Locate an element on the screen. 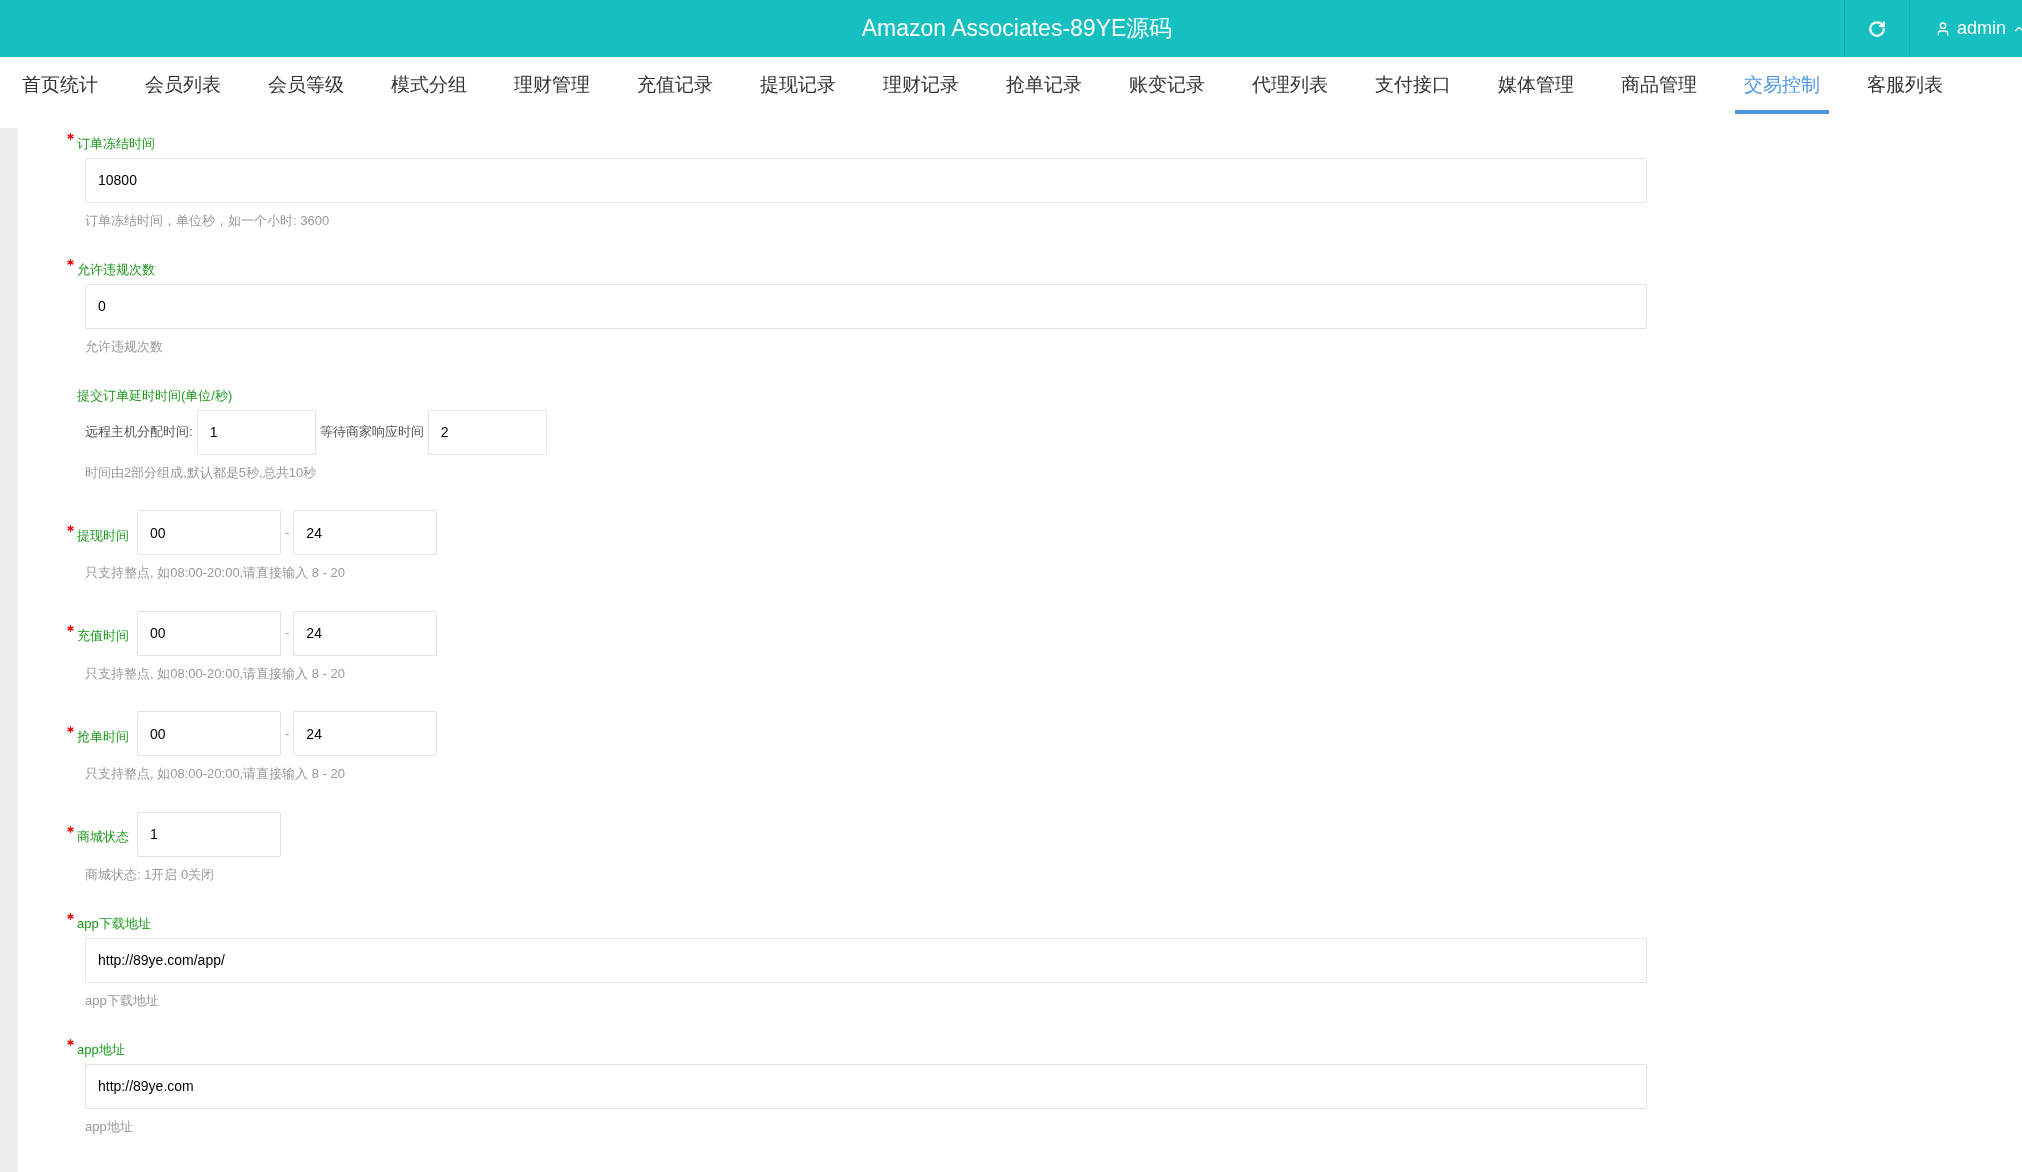 The width and height of the screenshot is (2022, 1172). nav-tab: 模式分组 is located at coordinates (429, 85).